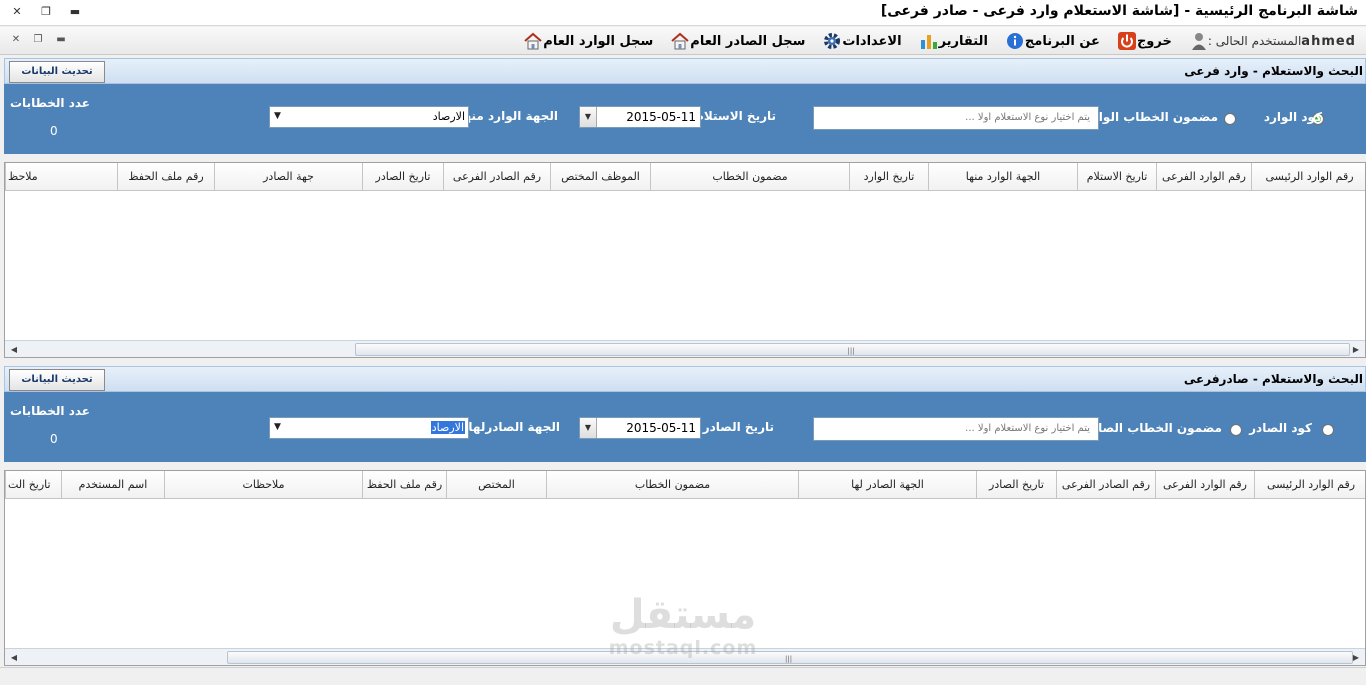 The height and width of the screenshot is (685, 1366). What do you see at coordinates (887, 485) in the screenshot?
I see `column-header: الجهة الصادر لها` at bounding box center [887, 485].